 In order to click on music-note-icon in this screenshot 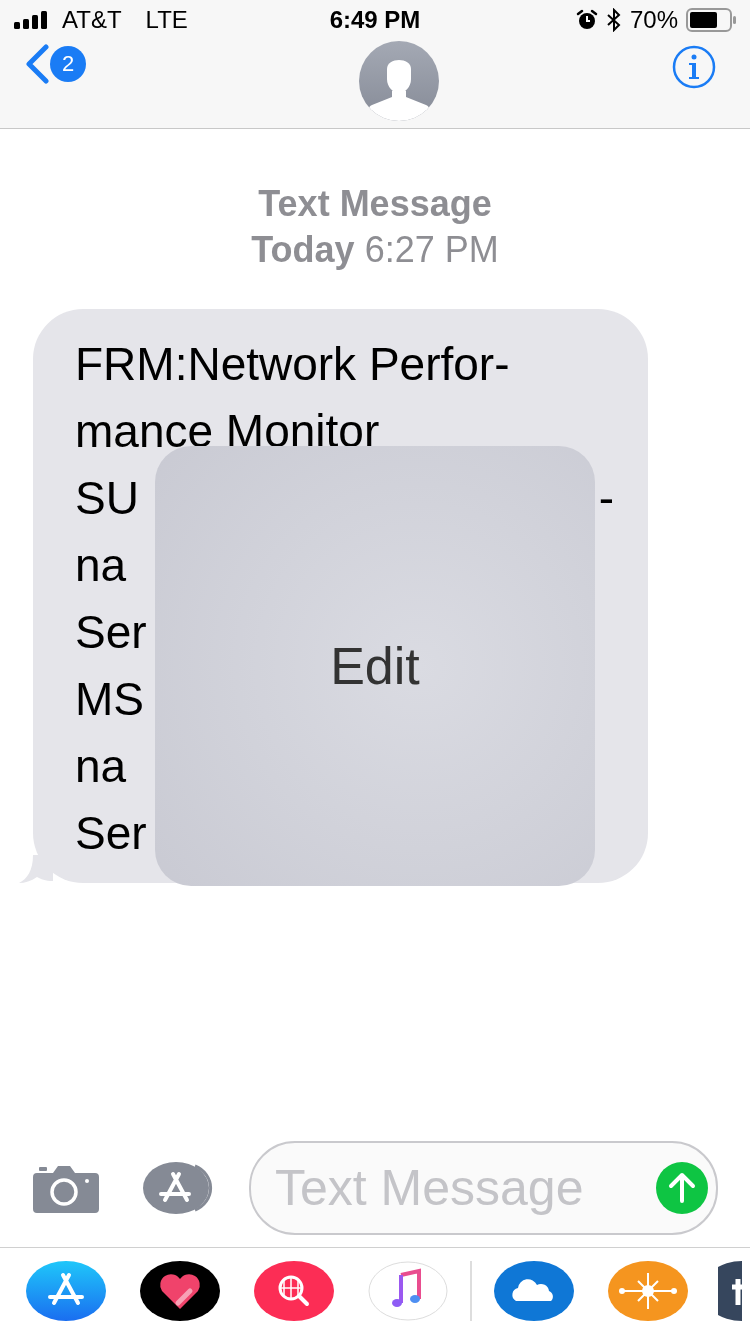, I will do `click(408, 1291)`.